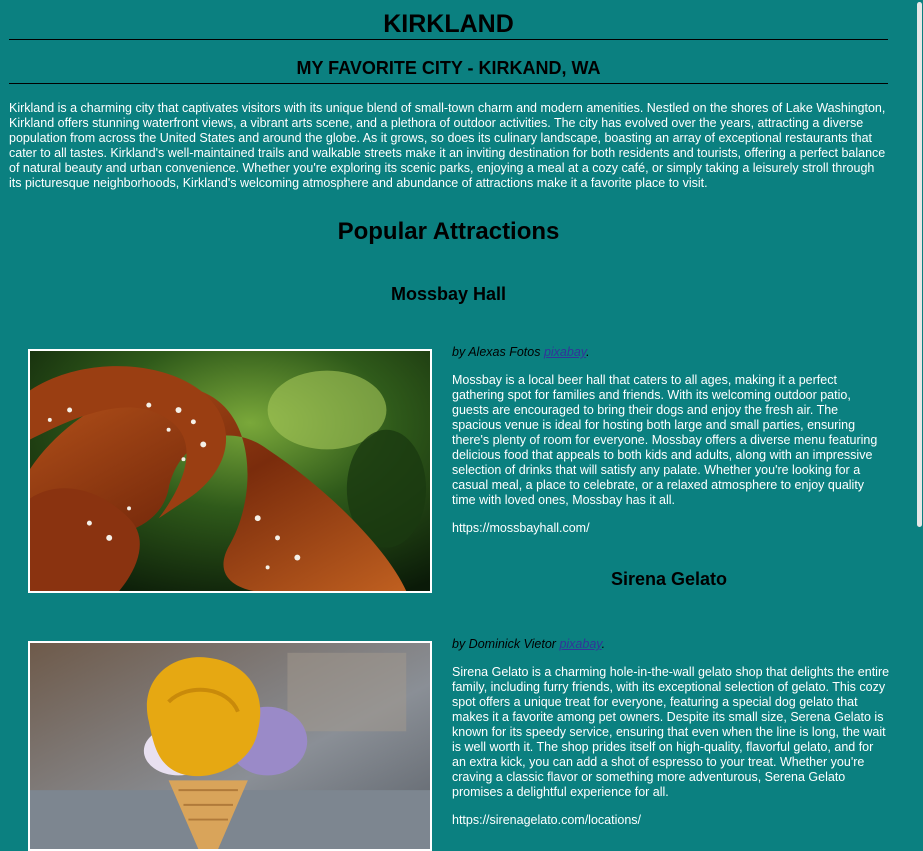 The image size is (923, 851). I want to click on scrollbar-thumb, so click(919, 264).